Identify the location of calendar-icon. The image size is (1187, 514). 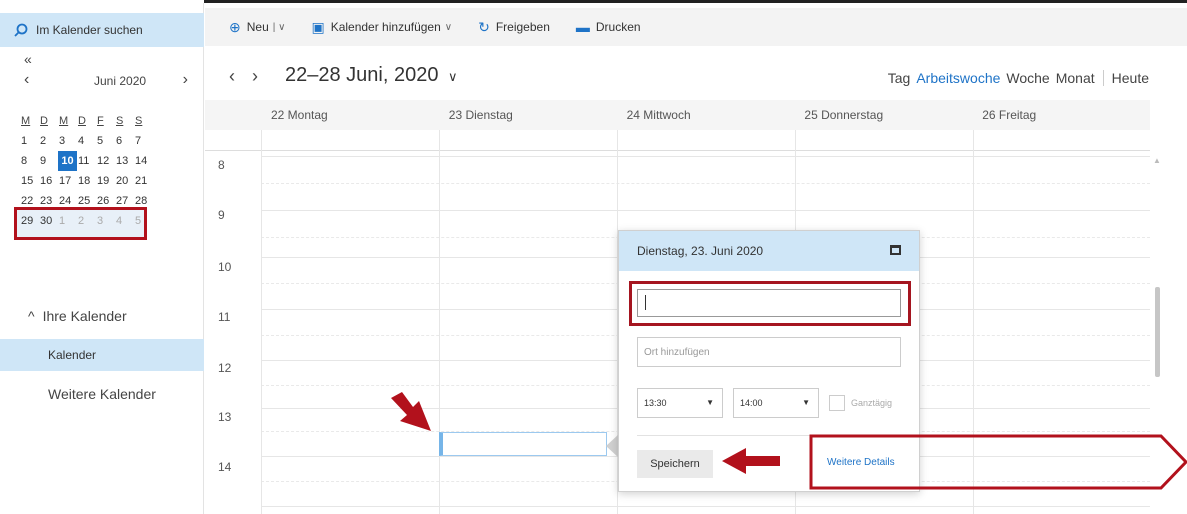
(895, 250).